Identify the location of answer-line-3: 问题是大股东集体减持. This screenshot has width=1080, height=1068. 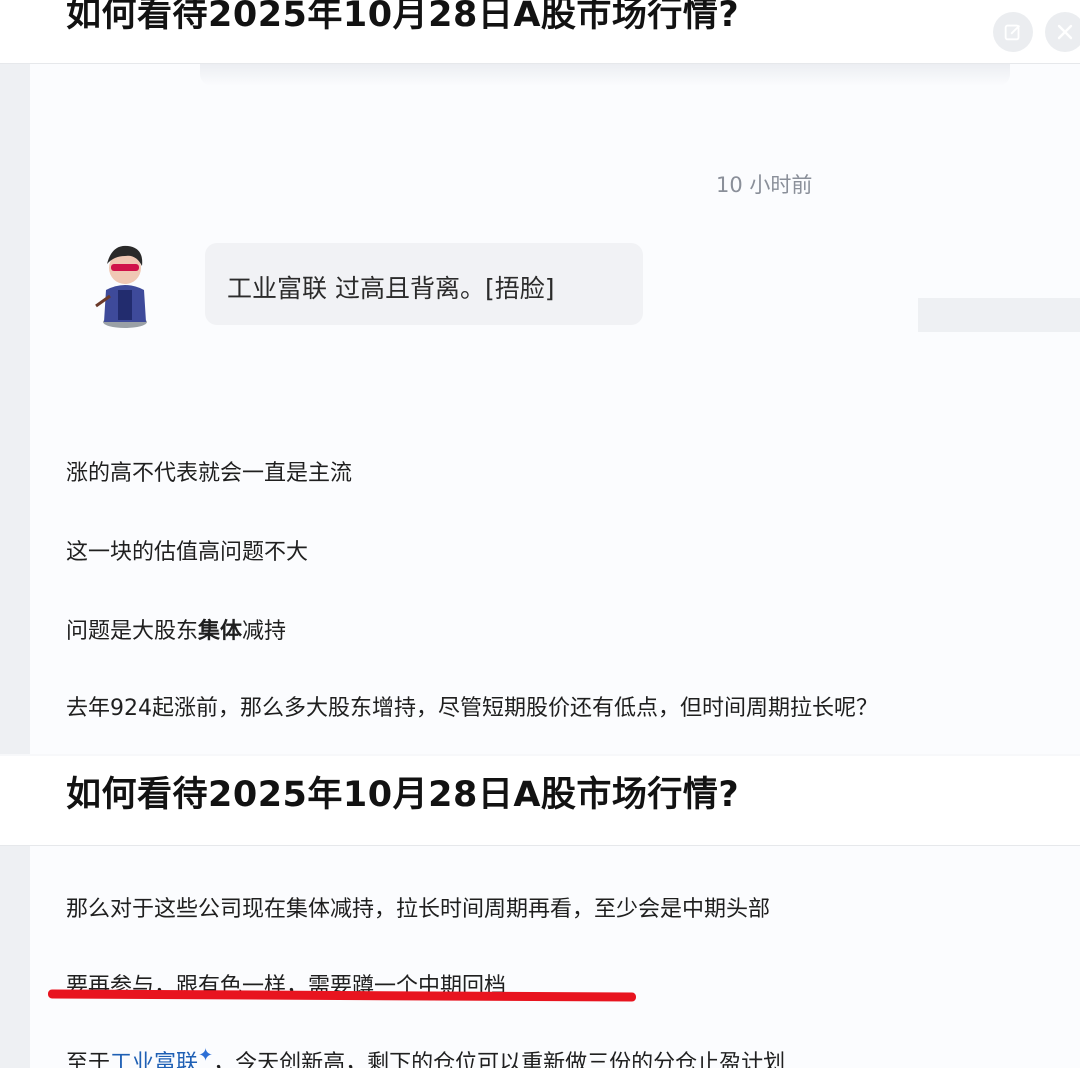
(176, 629).